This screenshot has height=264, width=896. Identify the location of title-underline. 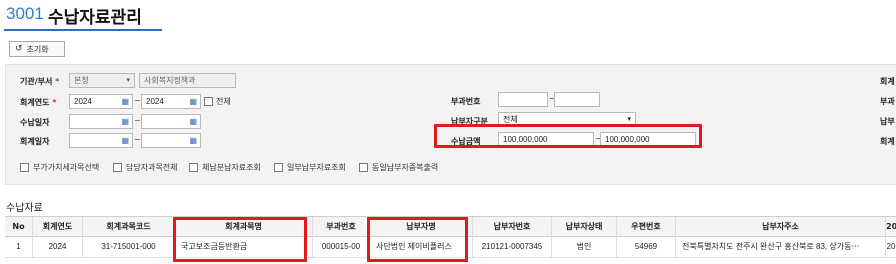
(83, 30).